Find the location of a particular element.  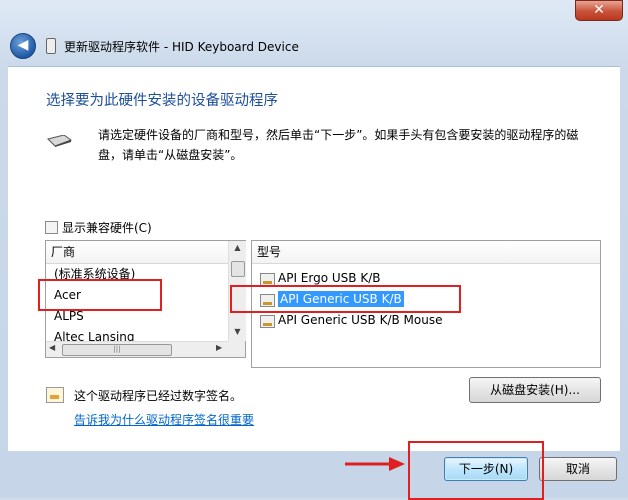

cancel-button: 取消 is located at coordinates (578, 469).